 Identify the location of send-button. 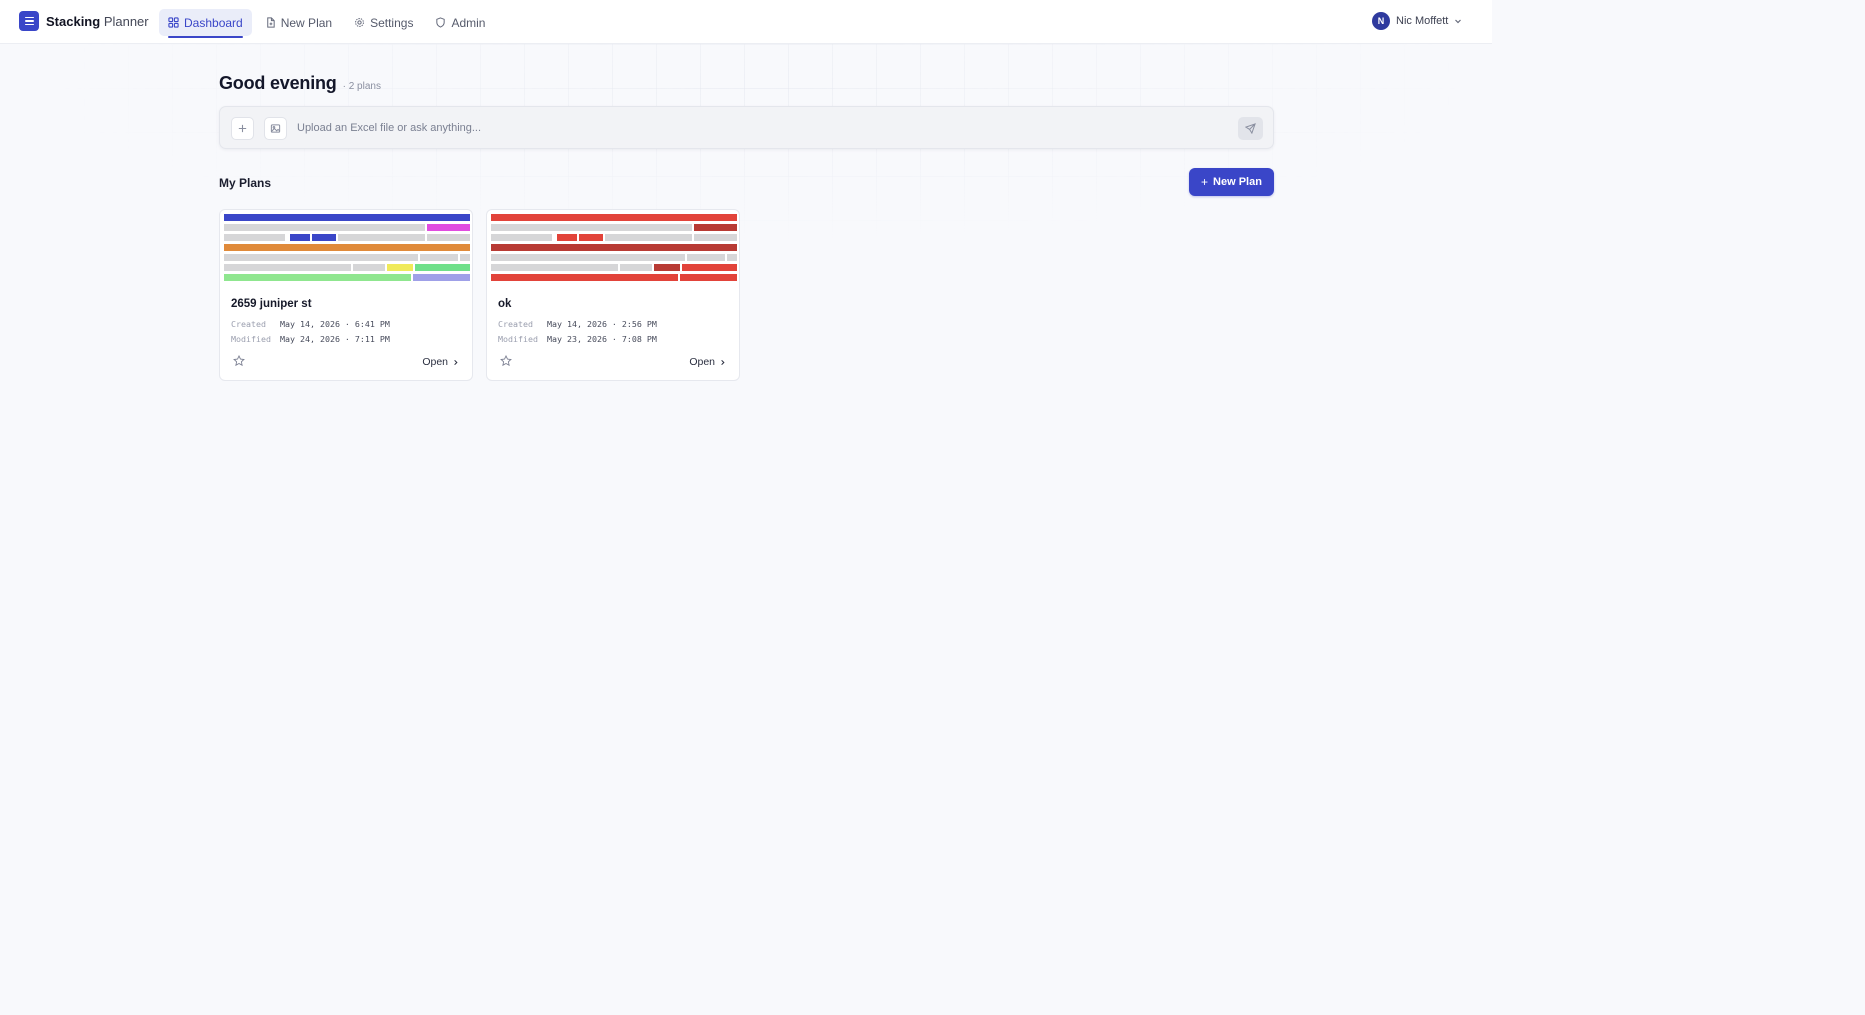
(1250, 128).